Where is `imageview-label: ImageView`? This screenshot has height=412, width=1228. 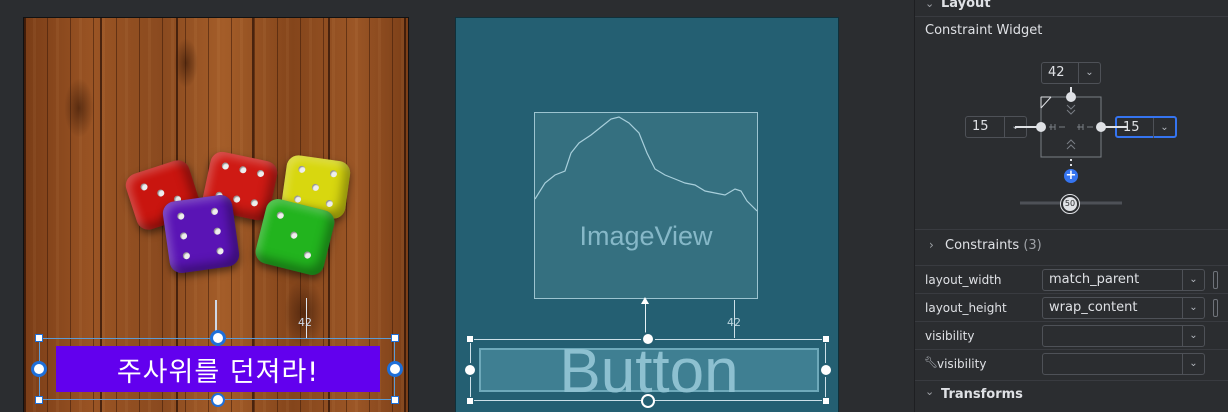 imageview-label: ImageView is located at coordinates (646, 236).